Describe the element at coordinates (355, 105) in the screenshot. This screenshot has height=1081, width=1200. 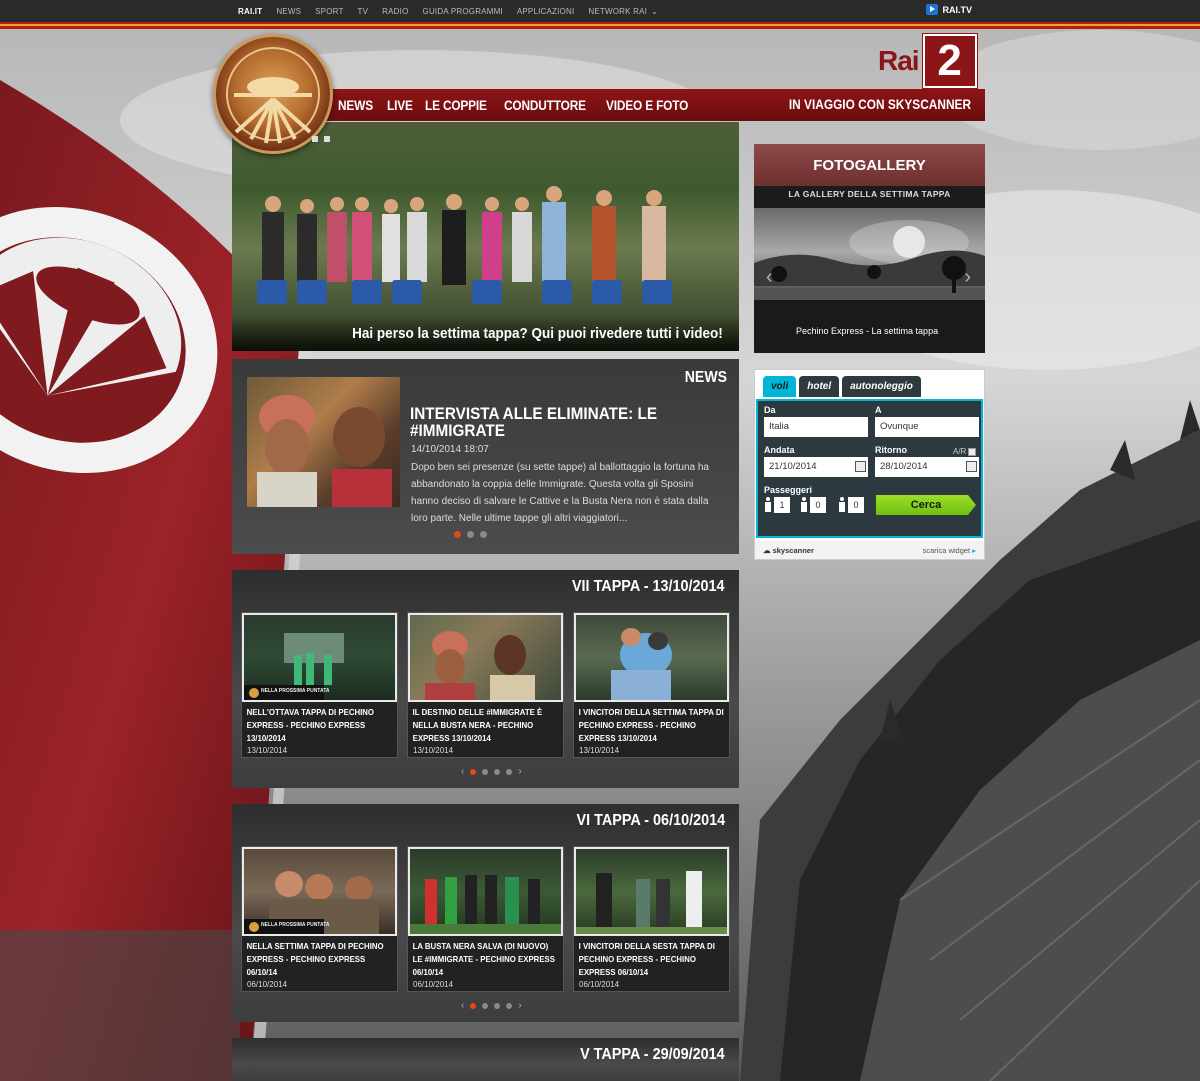
I see `nav-news-tab: NEWS` at that location.